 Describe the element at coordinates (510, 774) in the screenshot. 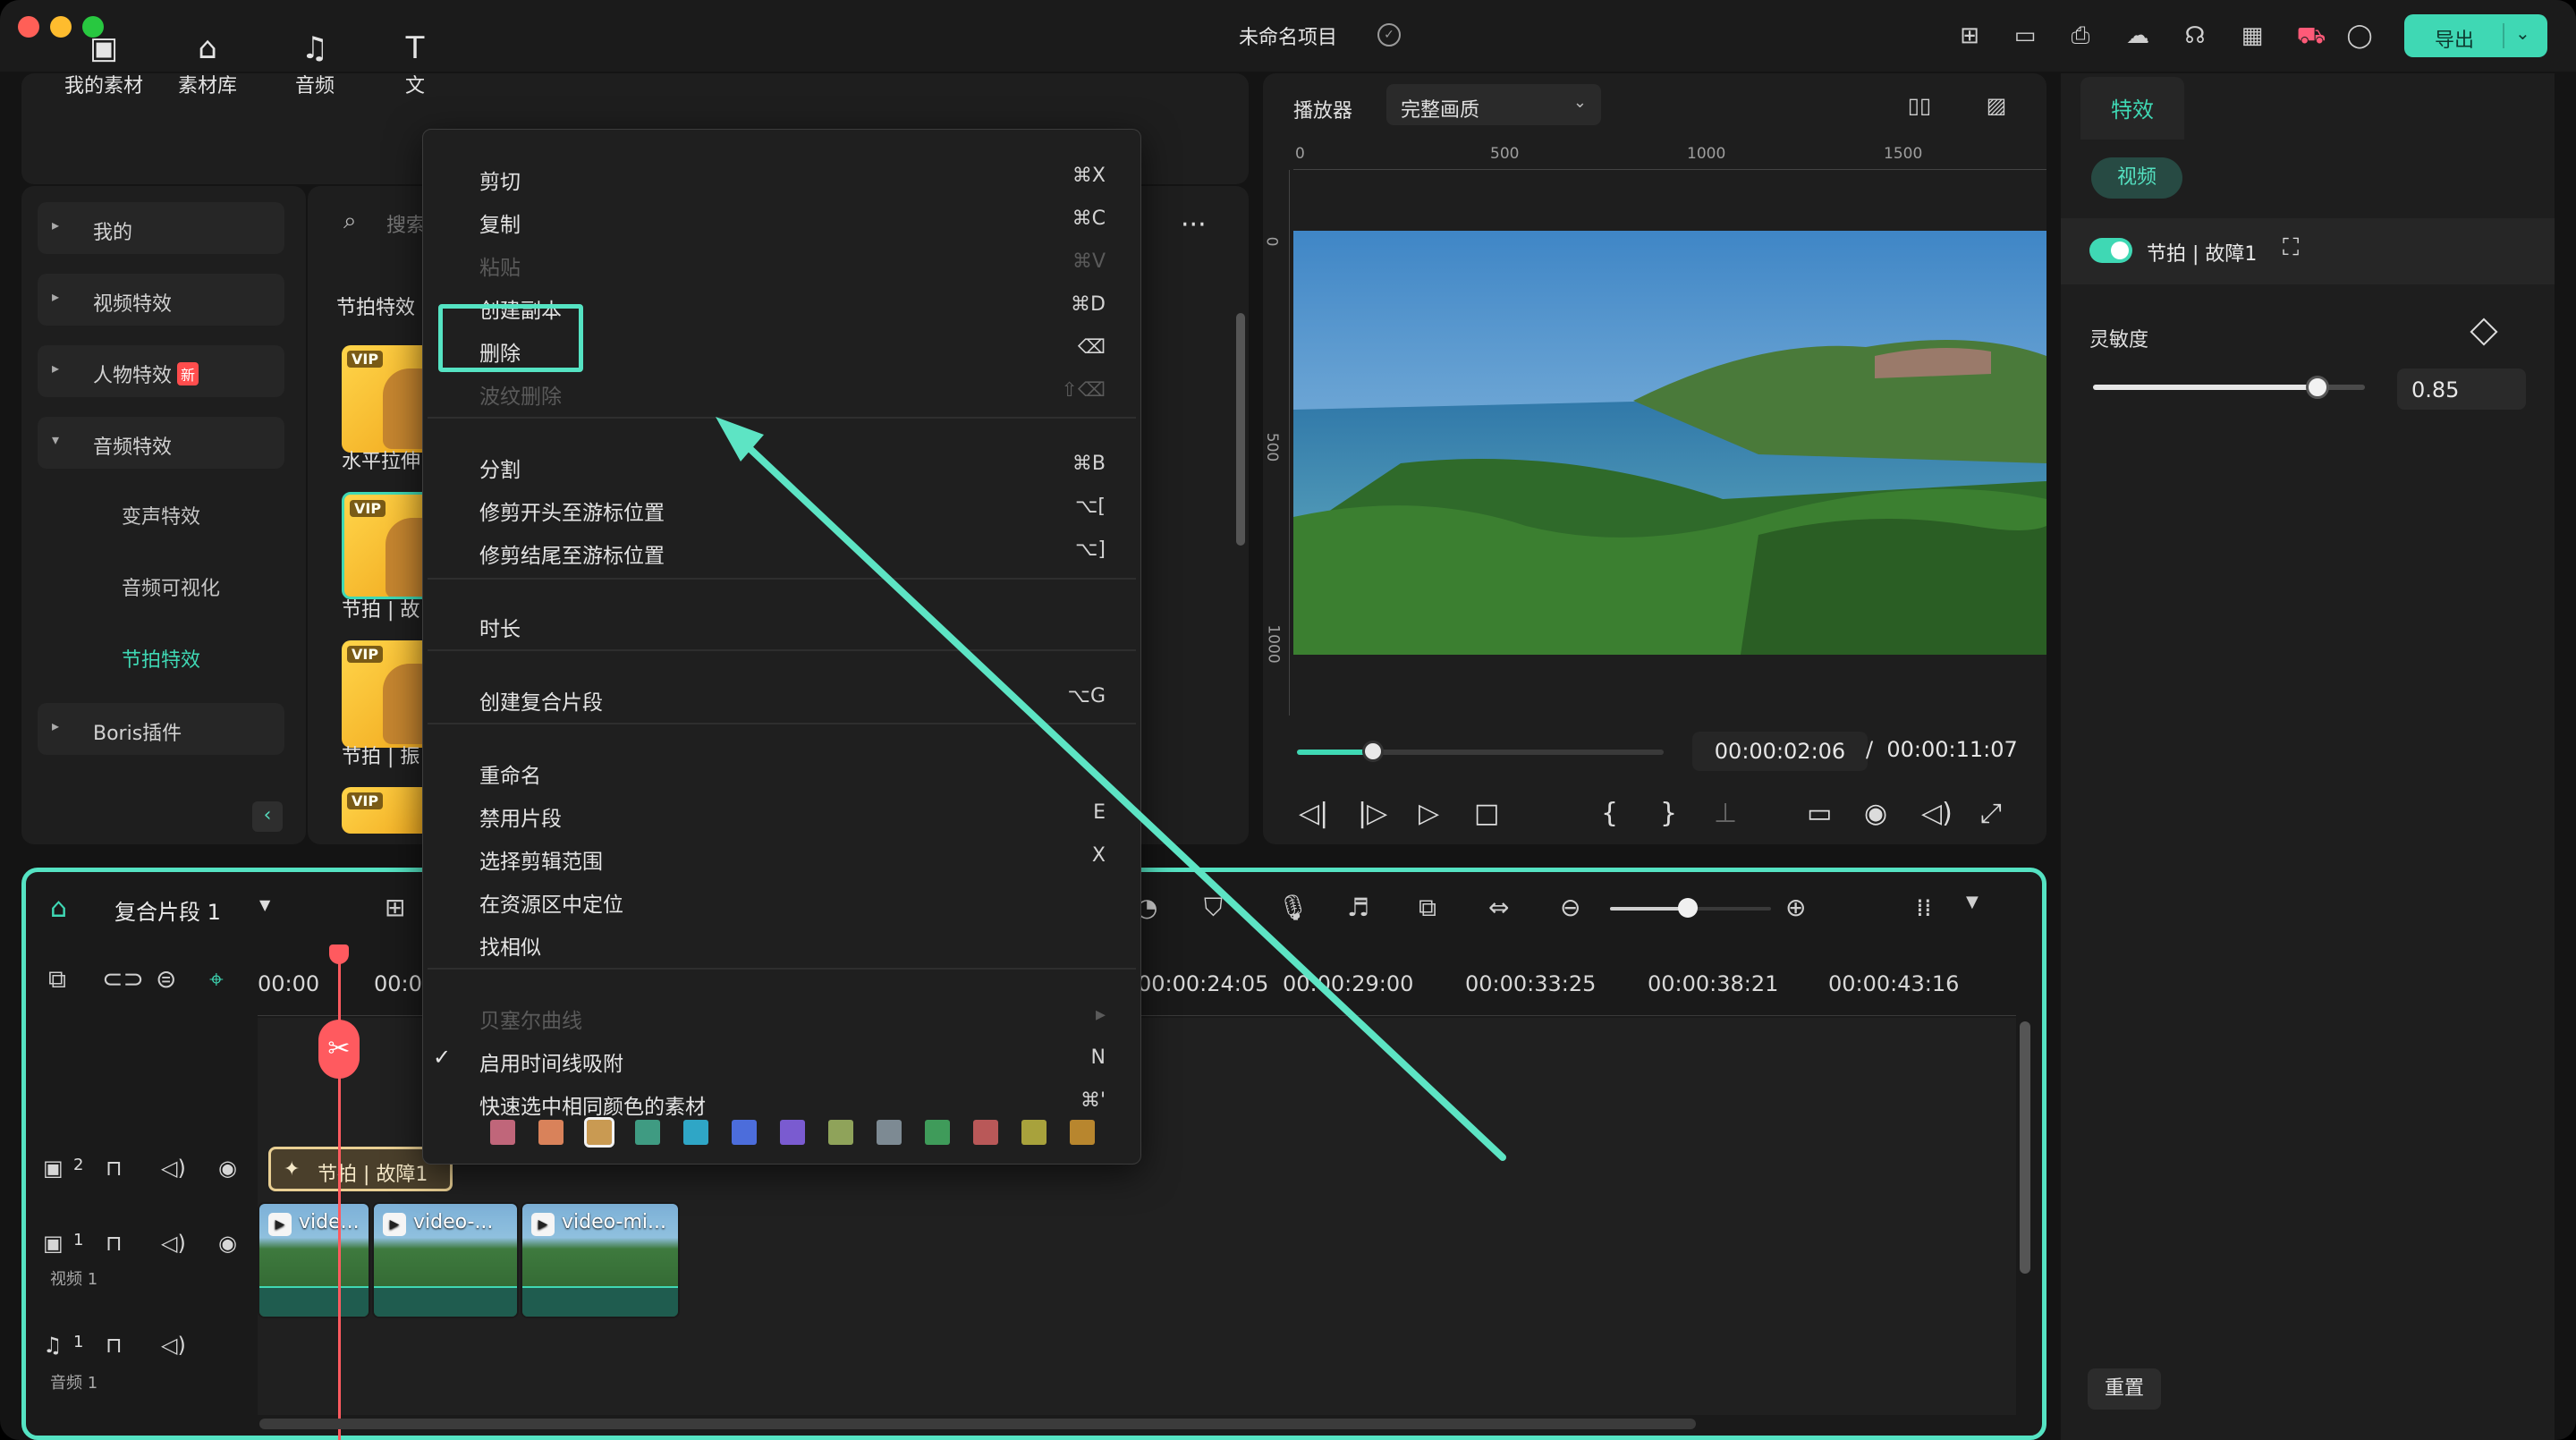

I see `menu-item-rename: 重命名` at that location.